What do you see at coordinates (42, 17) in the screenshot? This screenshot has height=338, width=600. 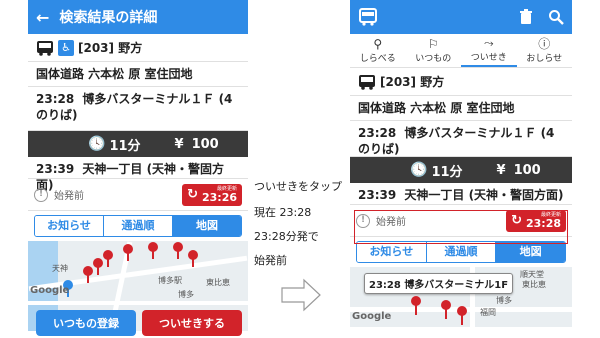 I see `back-arrow-icon: ←` at bounding box center [42, 17].